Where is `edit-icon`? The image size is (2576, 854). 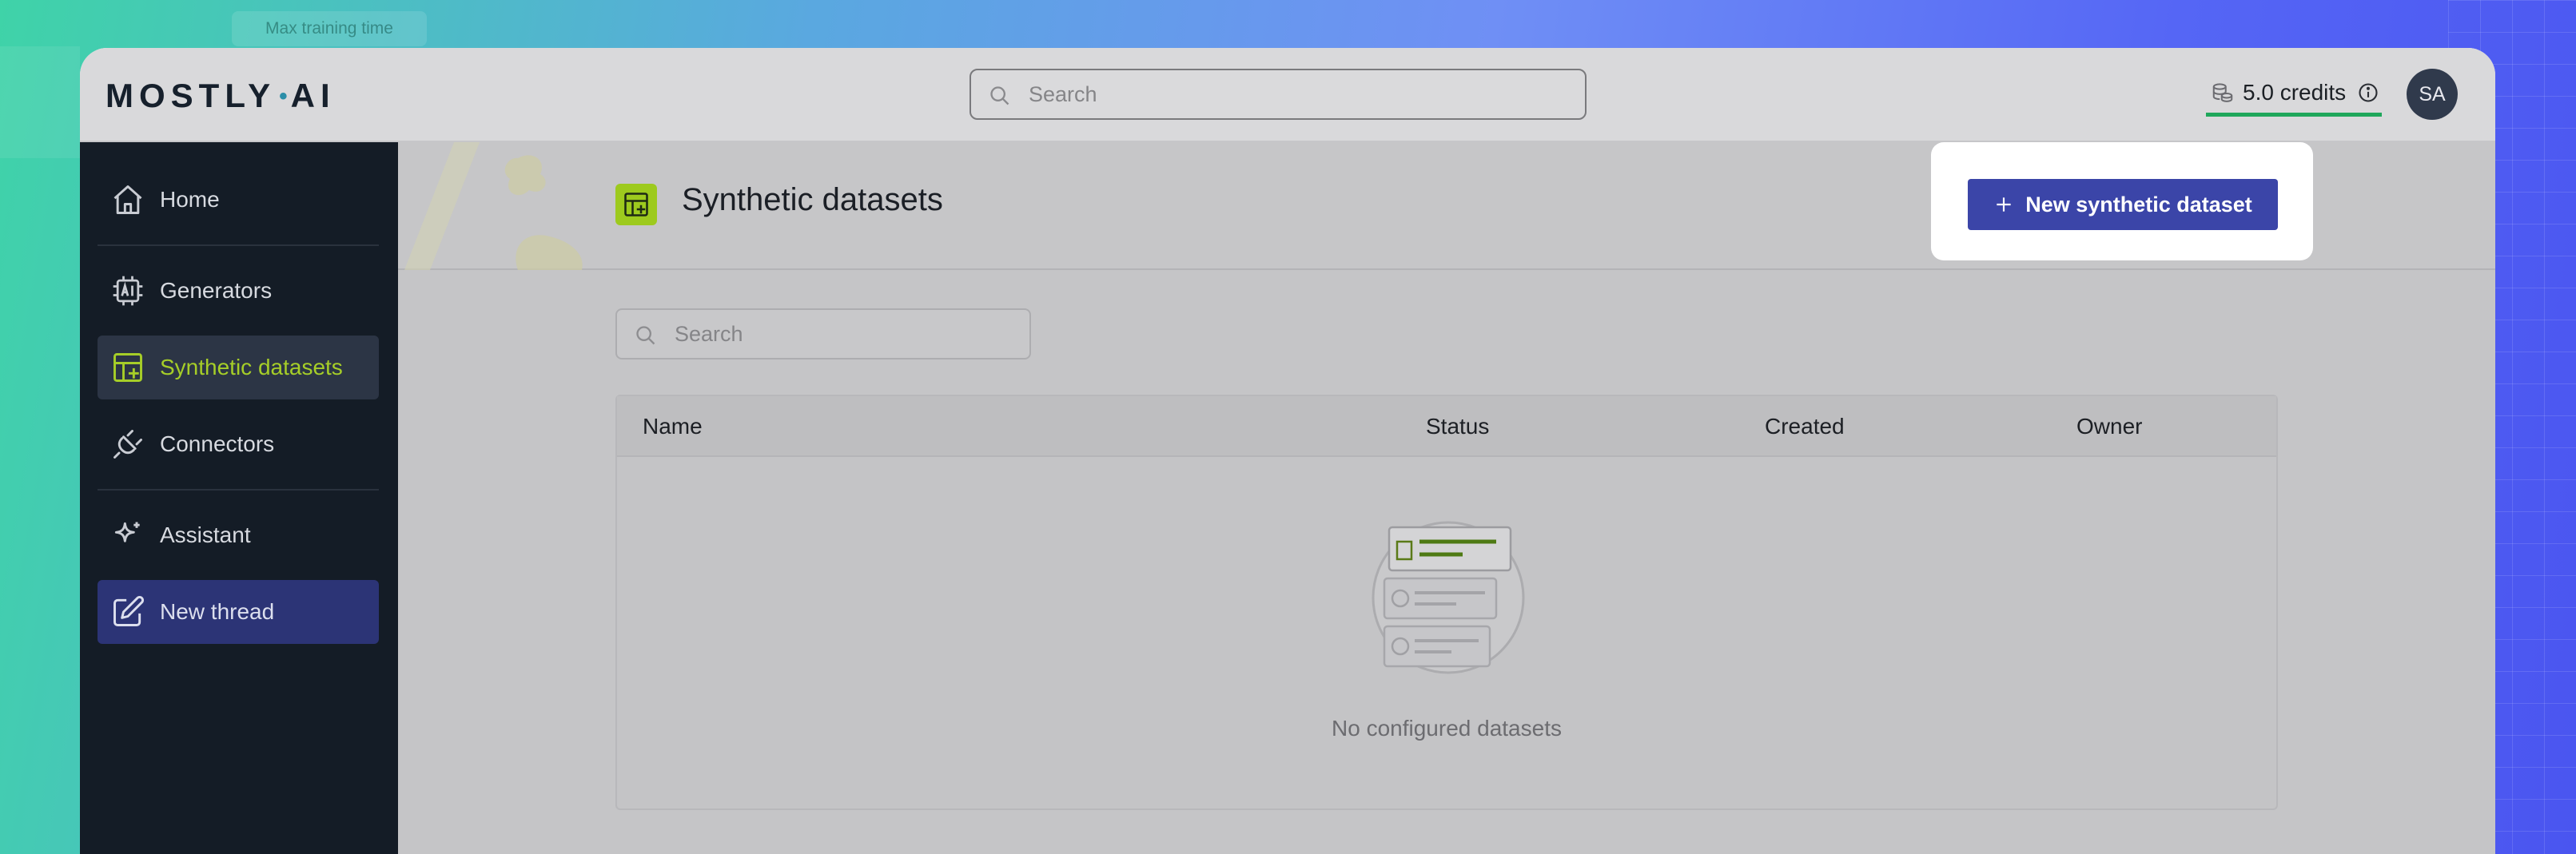
edit-icon is located at coordinates (128, 611).